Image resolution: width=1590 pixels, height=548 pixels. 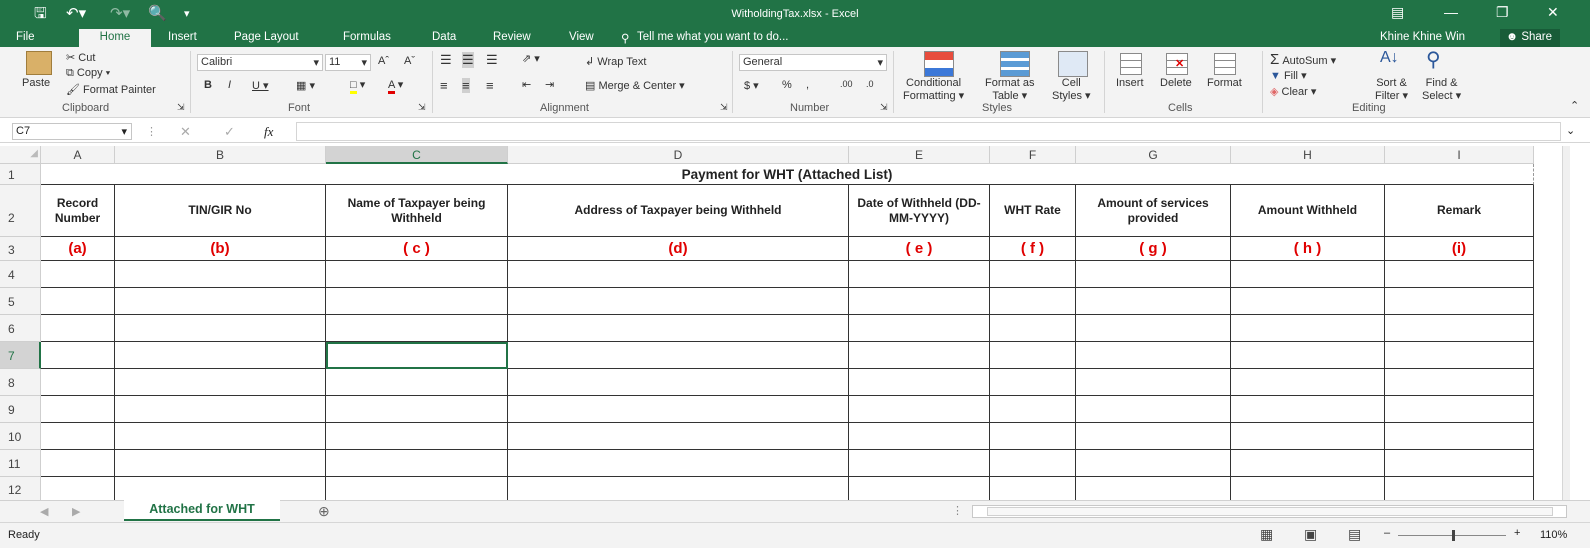 What do you see at coordinates (1225, 64) in the screenshot?
I see `format-cells-icon` at bounding box center [1225, 64].